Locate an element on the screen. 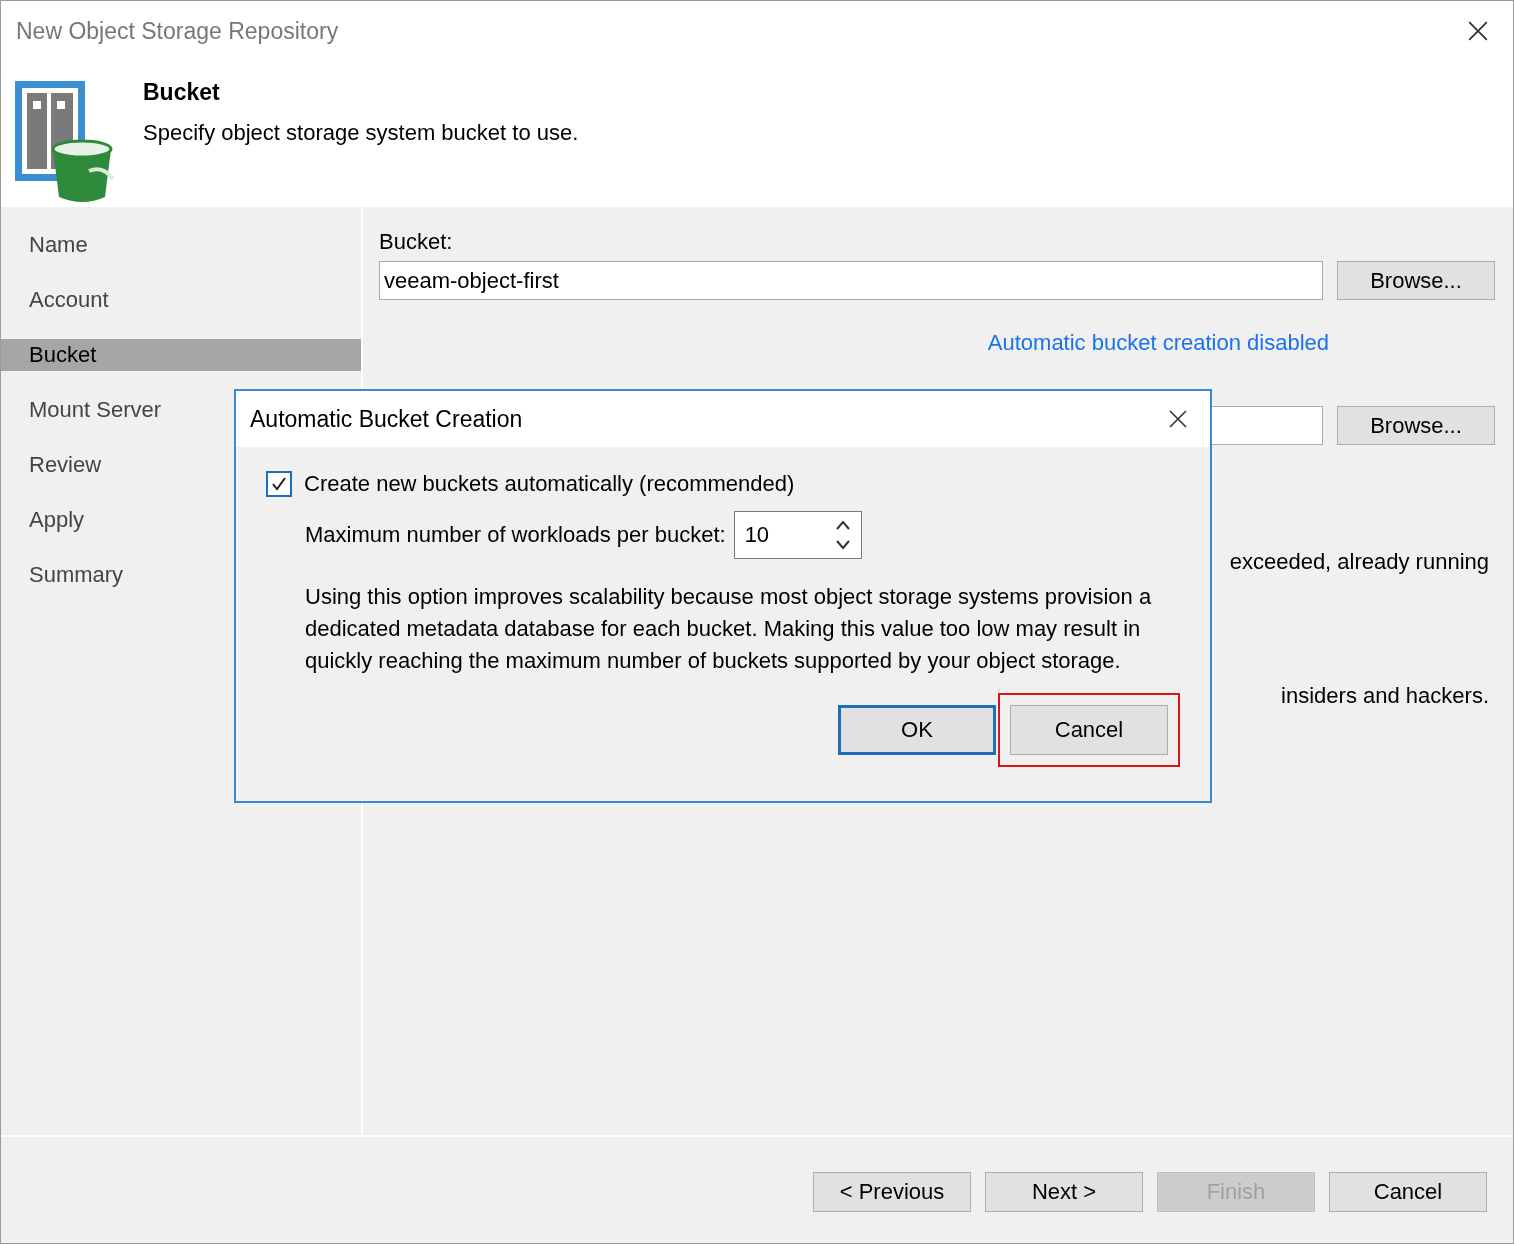 The width and height of the screenshot is (1514, 1244). max-workloads-label: Maximum number of workloads per bucket: is located at coordinates (515, 535).